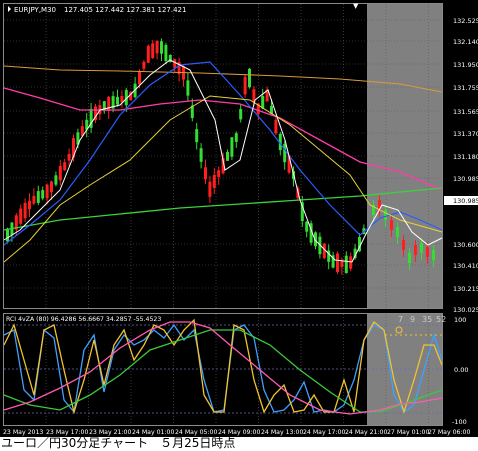 The height and width of the screenshot is (451, 478). Describe the element at coordinates (427, 319) in the screenshot. I see `overlay-number: 35` at that location.